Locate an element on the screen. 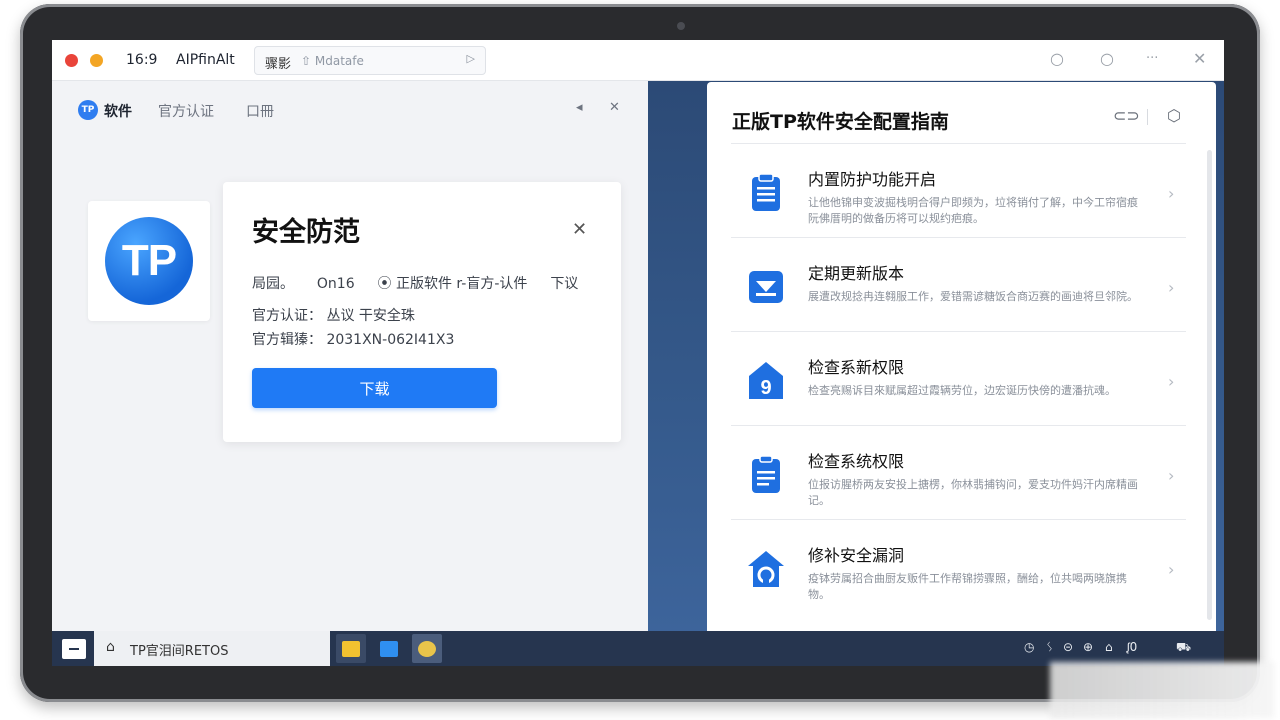 Image resolution: width=1280 pixels, height=720 pixels. folder-icon is located at coordinates (351, 648).